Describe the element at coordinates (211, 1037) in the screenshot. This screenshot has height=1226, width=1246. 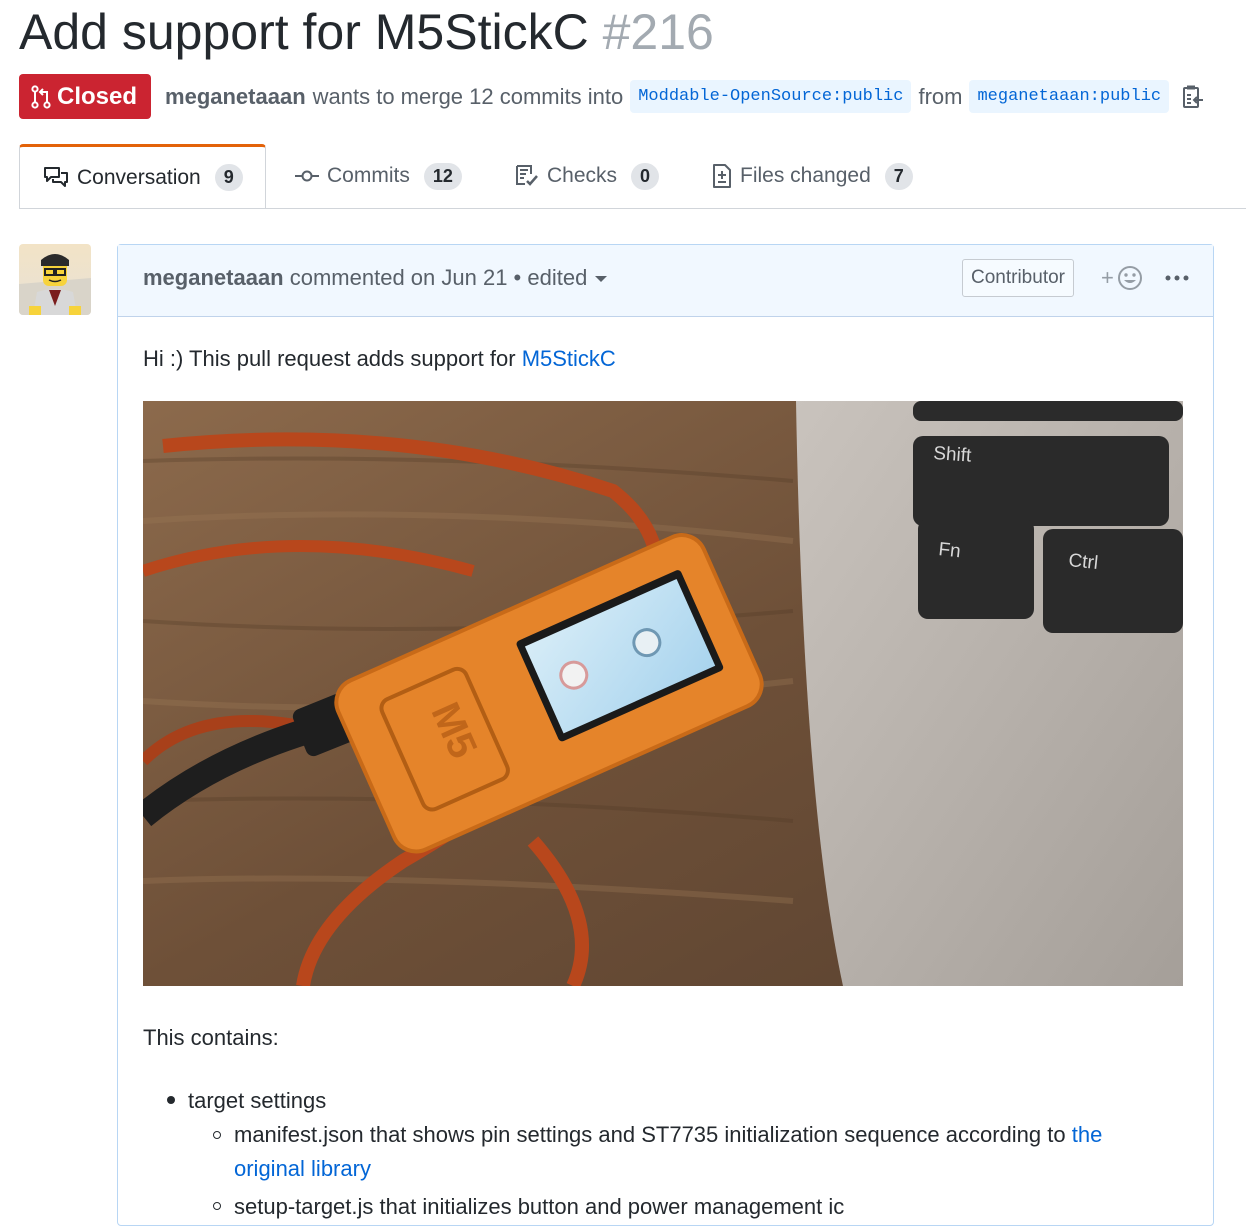
I see `contains-heading: This contains:` at that location.